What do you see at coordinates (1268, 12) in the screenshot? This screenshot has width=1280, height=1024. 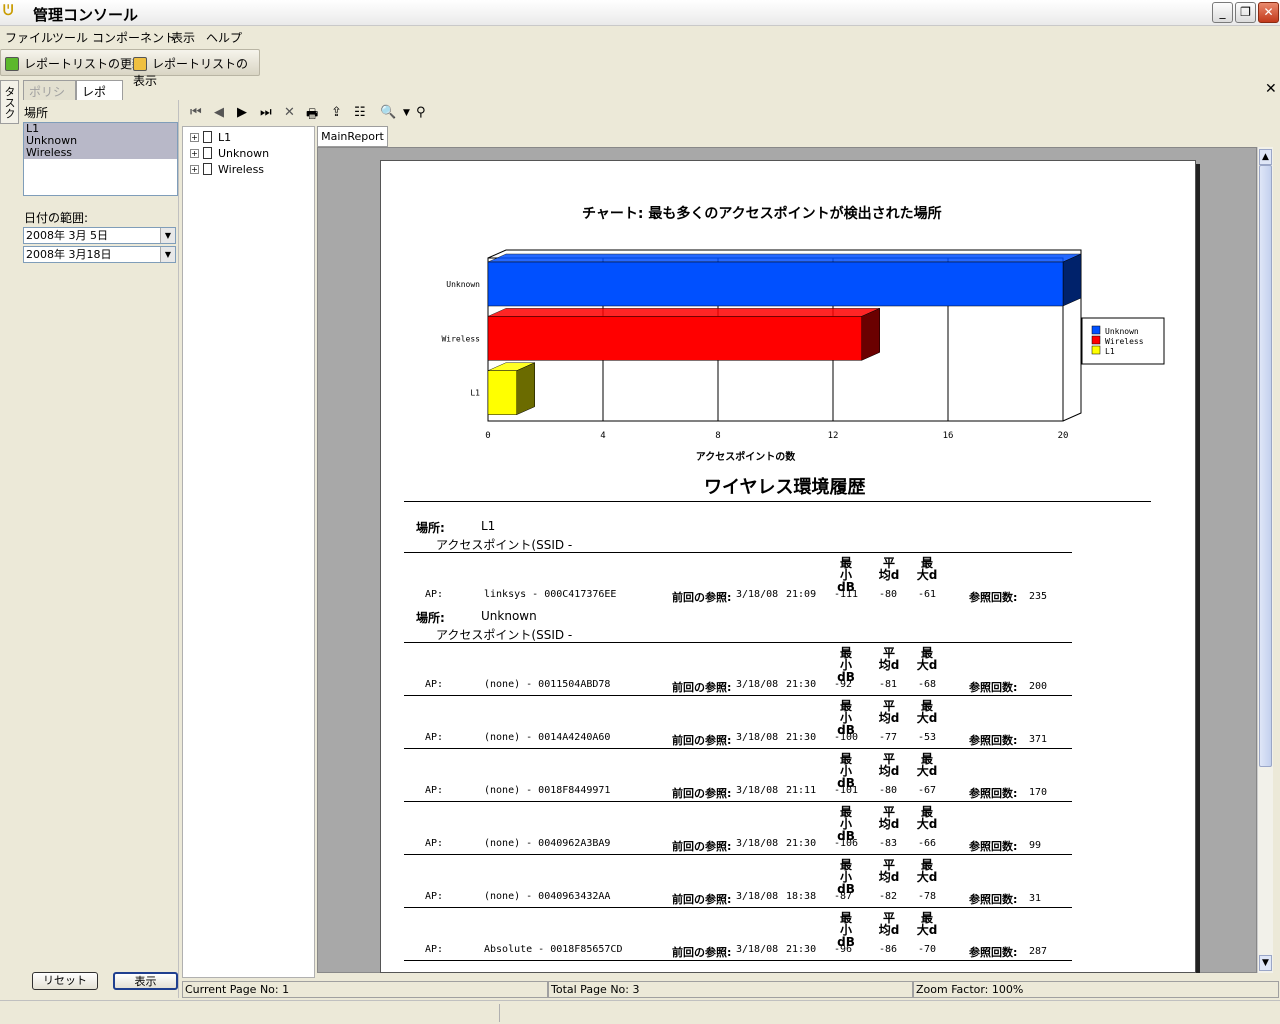 I see `close-button: ✕` at bounding box center [1268, 12].